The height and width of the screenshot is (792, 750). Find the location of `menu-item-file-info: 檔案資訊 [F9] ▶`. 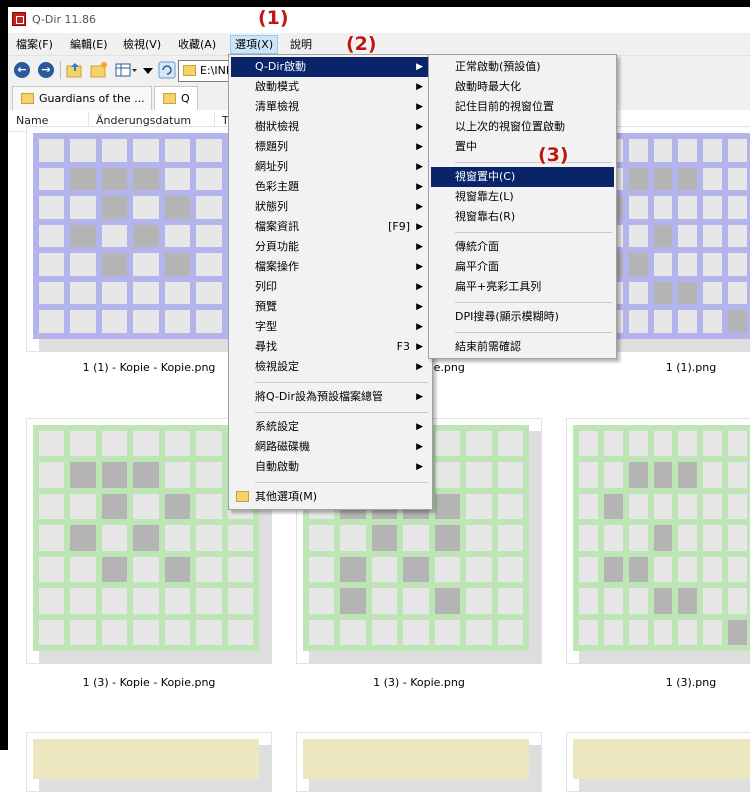

menu-item-file-info: 檔案資訊 [F9] ▶ is located at coordinates (330, 227).